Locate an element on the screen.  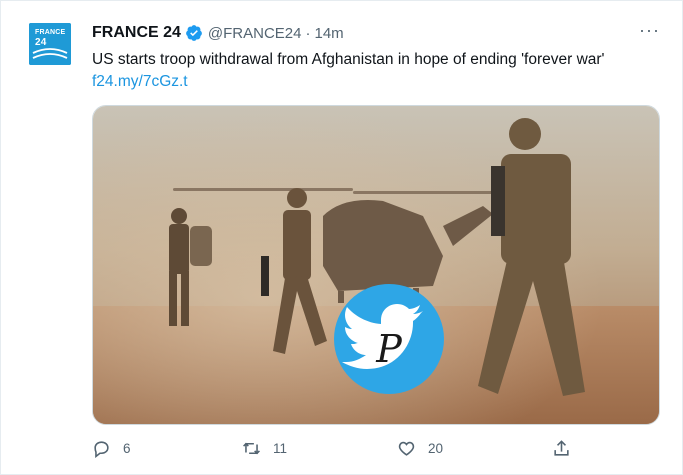
twitter-watermark-icon: P is located at coordinates (389, 339).